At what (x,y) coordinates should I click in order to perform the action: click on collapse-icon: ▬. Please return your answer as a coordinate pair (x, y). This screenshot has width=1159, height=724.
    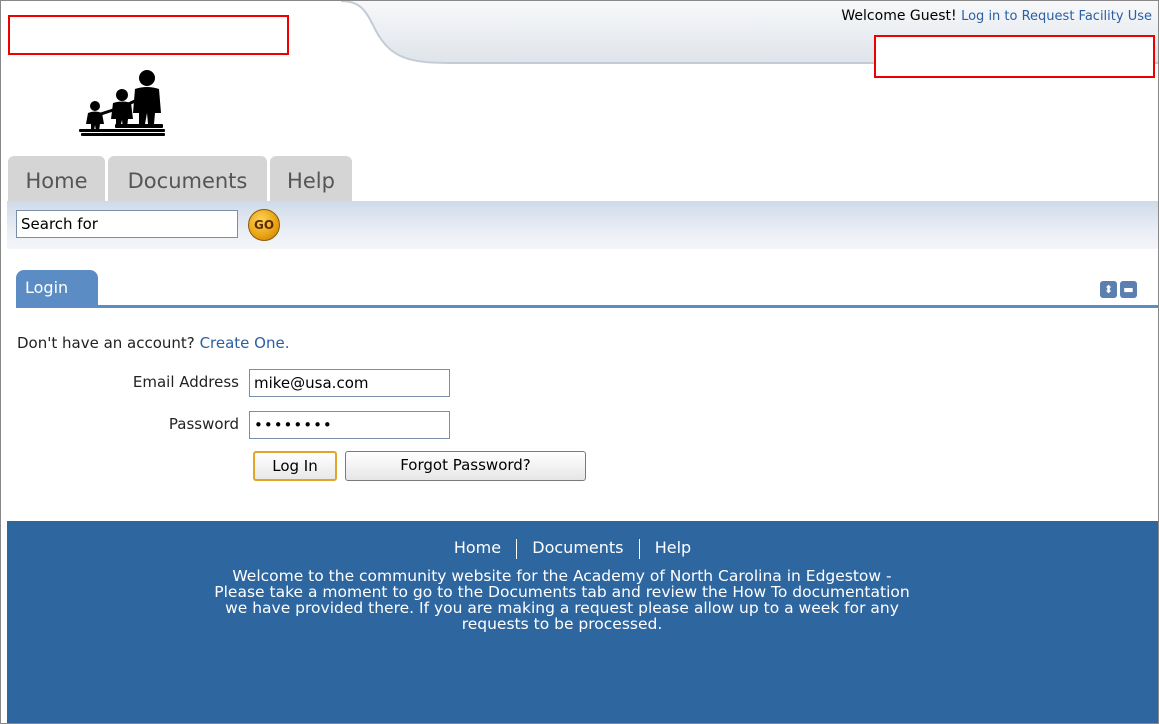
    Looking at the image, I should click on (1128, 289).